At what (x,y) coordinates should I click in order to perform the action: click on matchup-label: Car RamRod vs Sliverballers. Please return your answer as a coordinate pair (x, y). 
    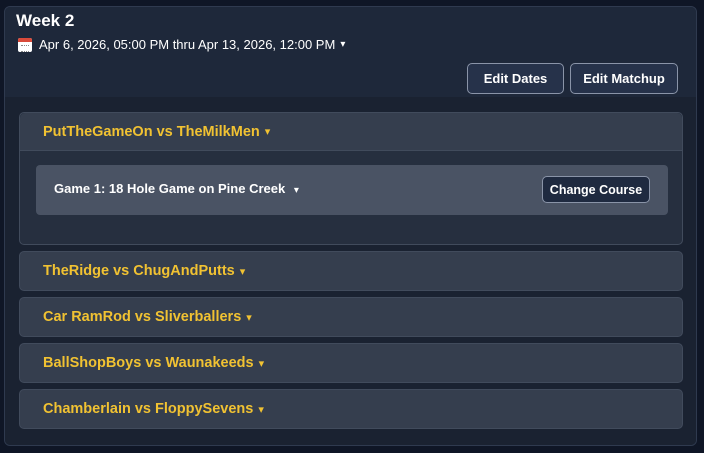
    Looking at the image, I should click on (142, 317).